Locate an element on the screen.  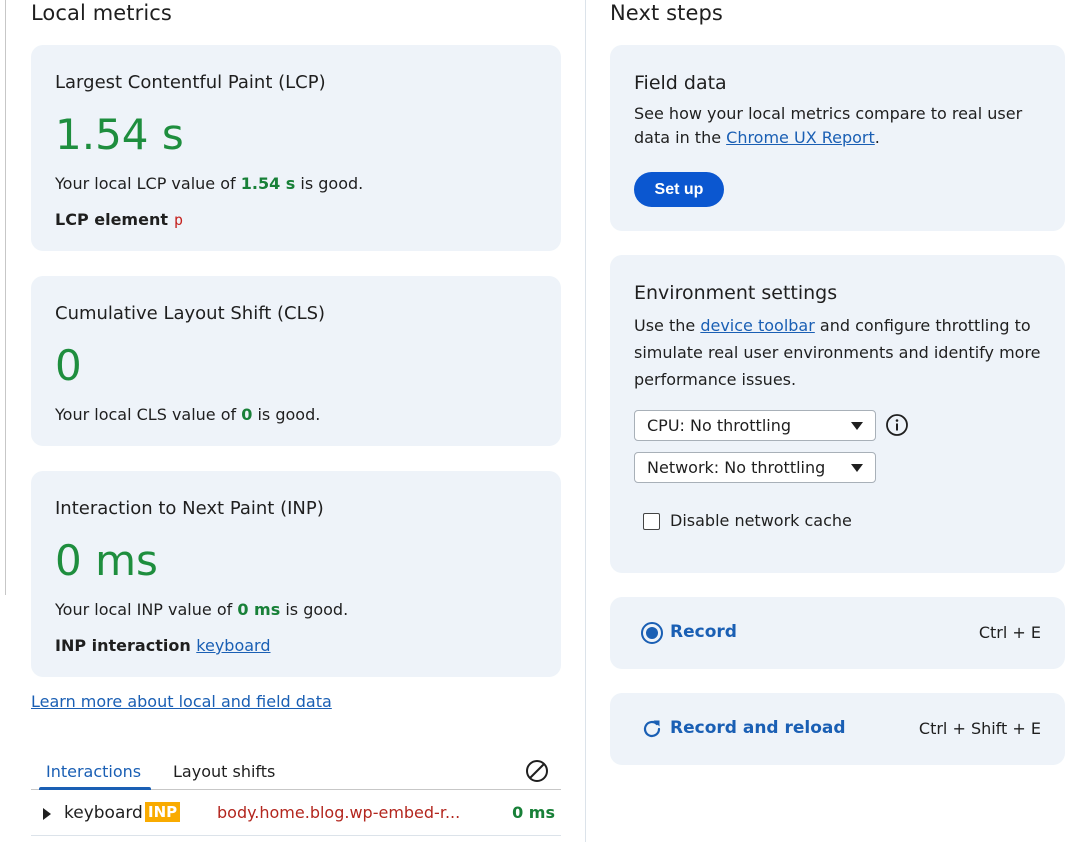
disable-cache-checkbox is located at coordinates (651, 521).